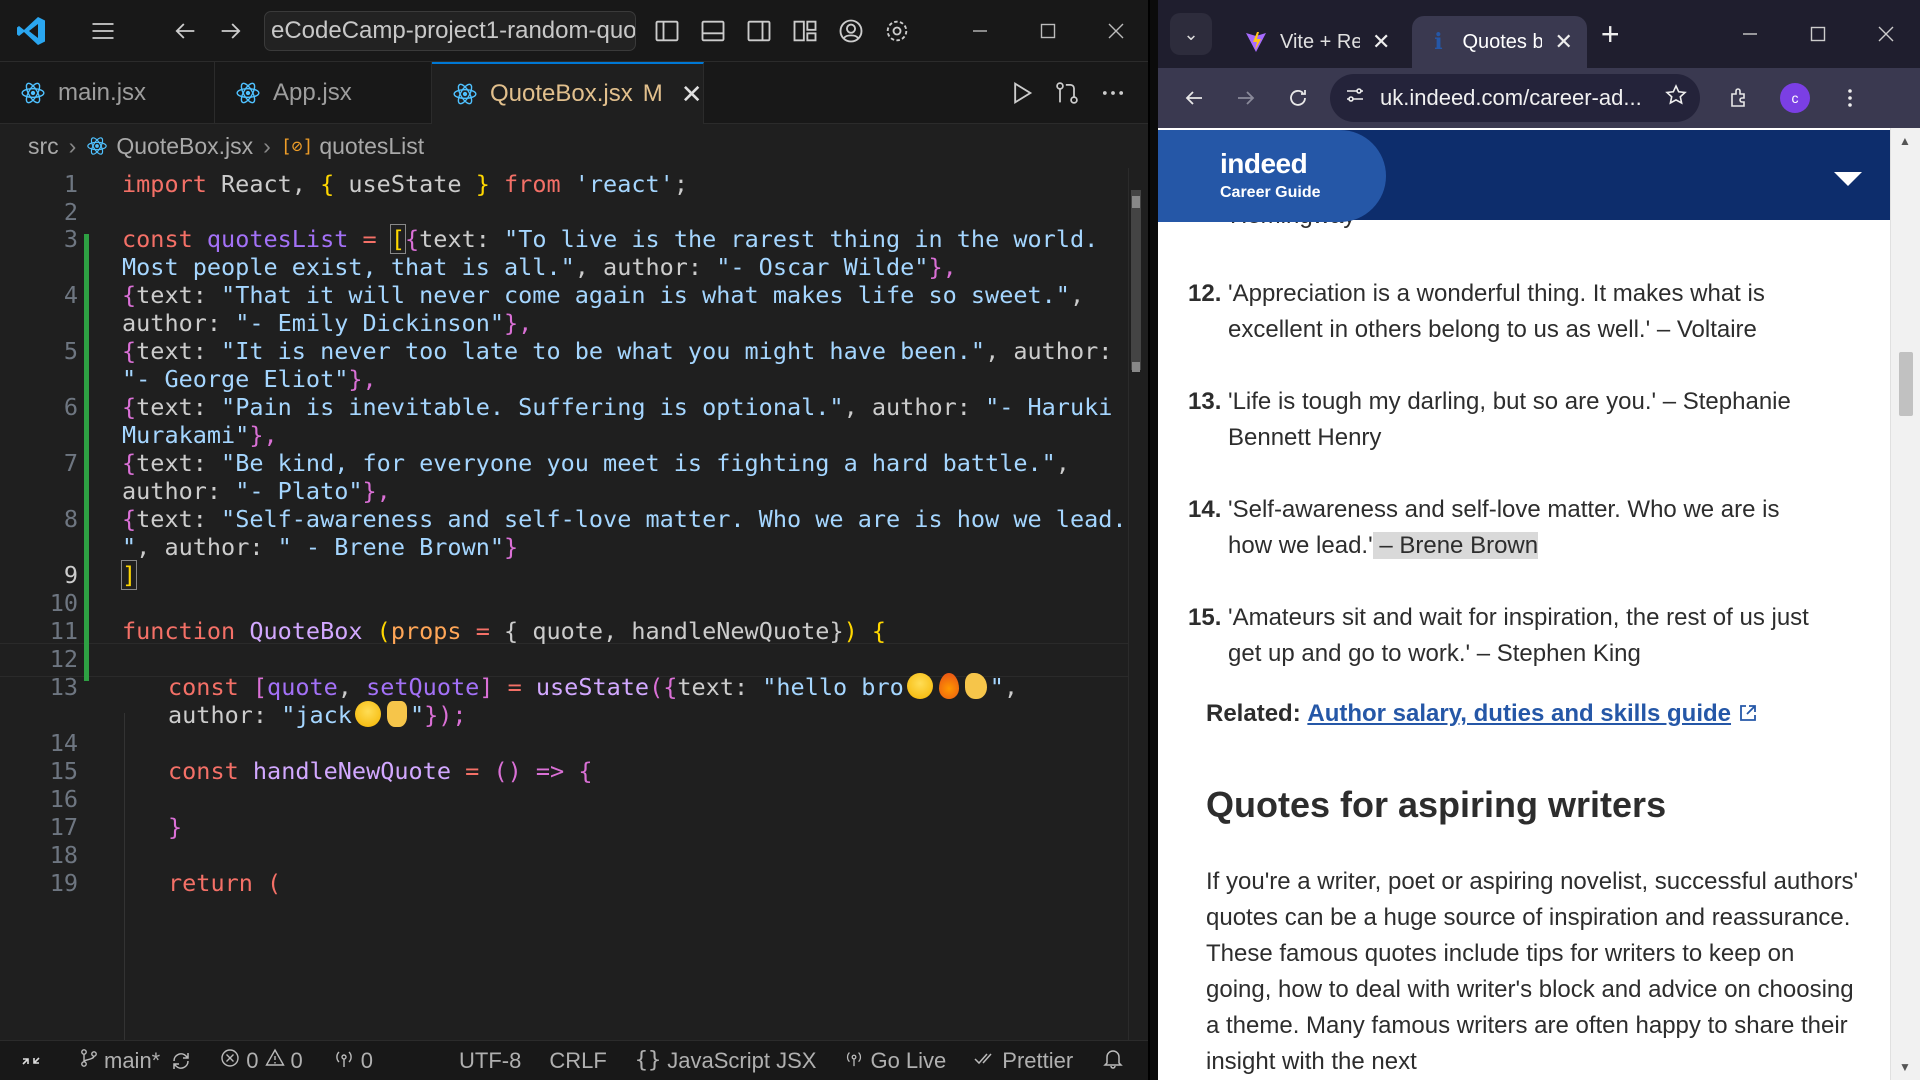  What do you see at coordinates (1113, 93) in the screenshot?
I see `more-actions-icon` at bounding box center [1113, 93].